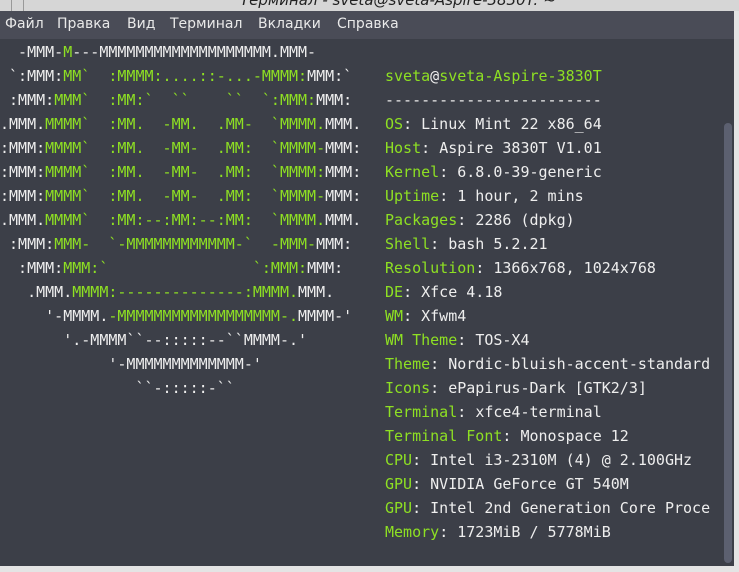 The width and height of the screenshot is (739, 572). What do you see at coordinates (394, 316) in the screenshot?
I see `info-label: WM` at bounding box center [394, 316].